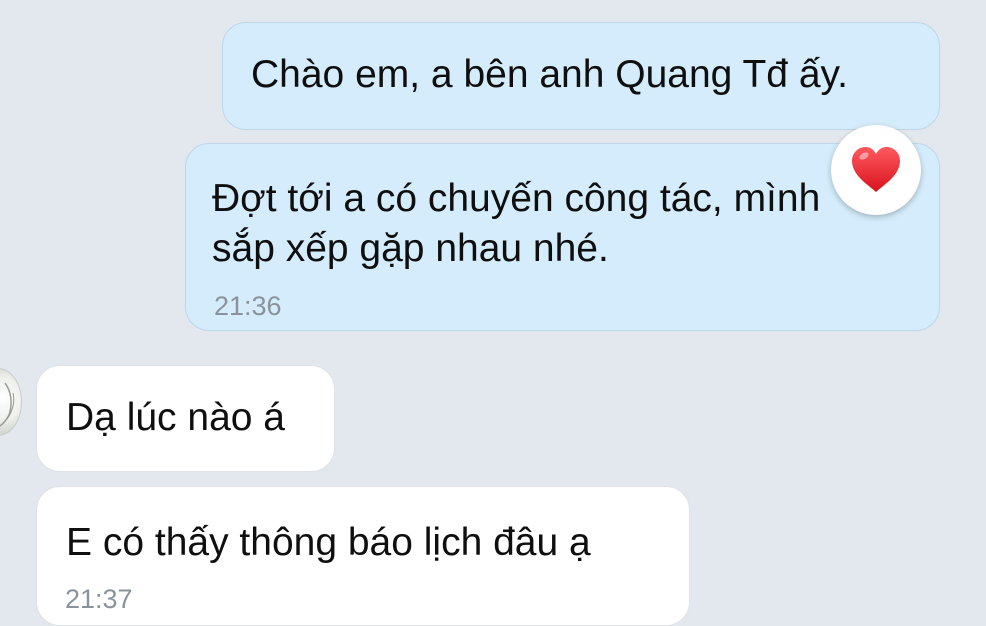 The height and width of the screenshot is (626, 986). I want to click on message-text: Dạ lúc nào á, so click(175, 417).